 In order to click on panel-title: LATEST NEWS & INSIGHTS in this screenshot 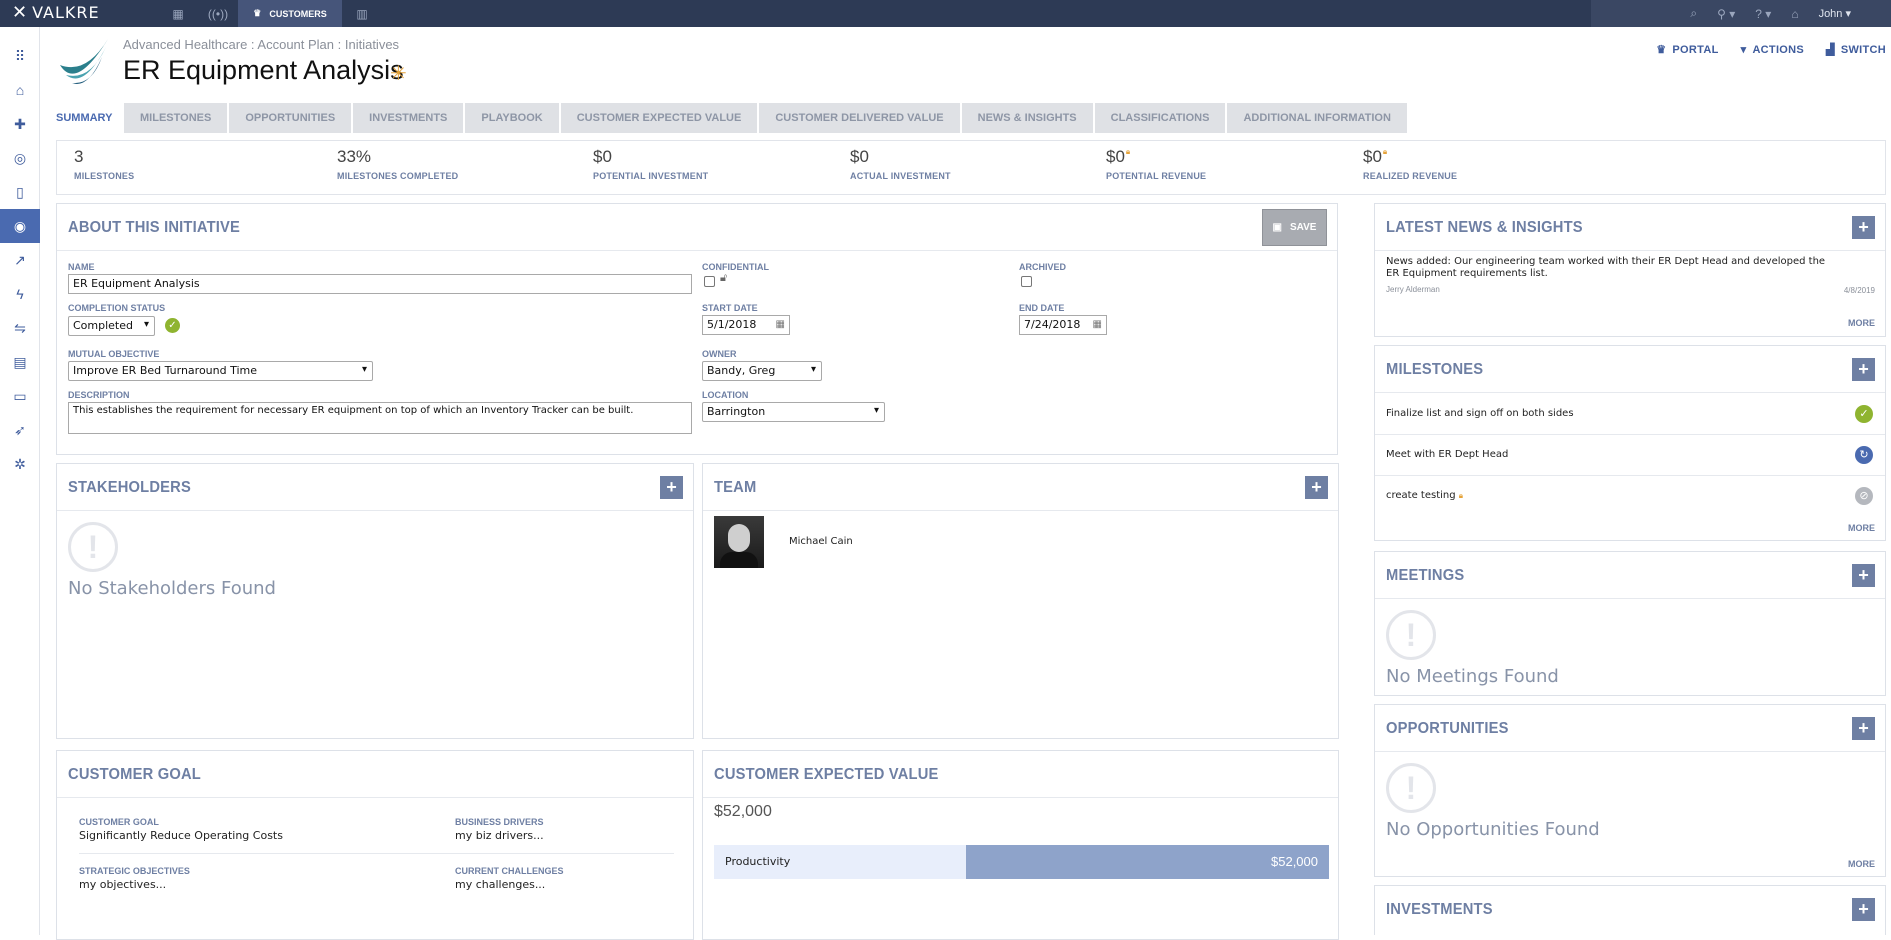, I will do `click(1484, 227)`.